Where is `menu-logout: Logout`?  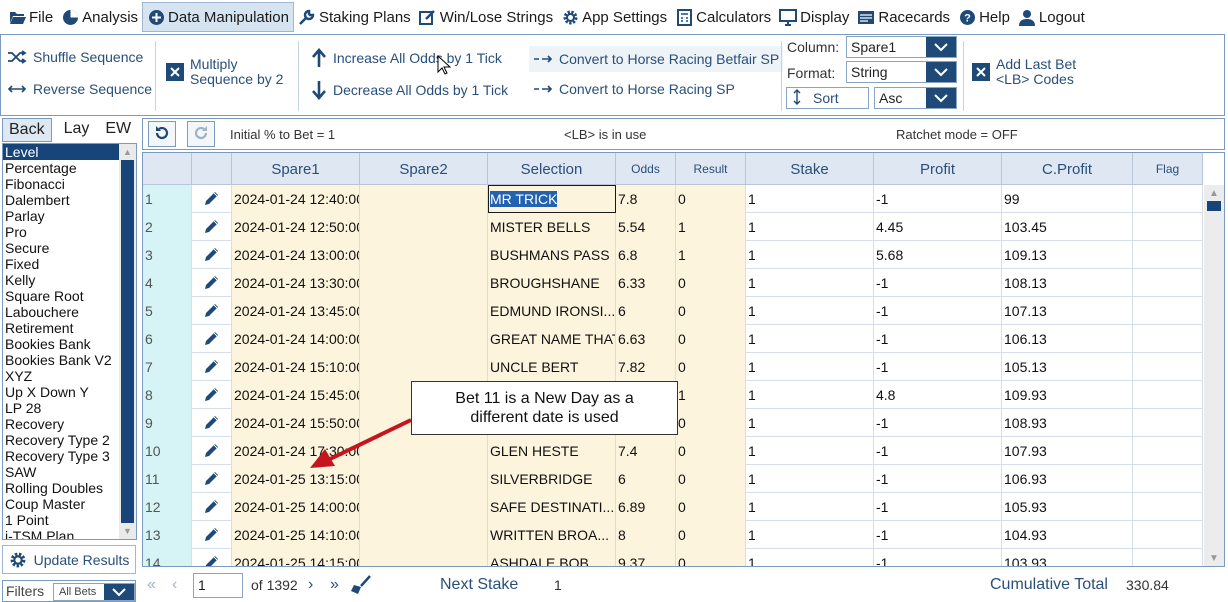
menu-logout: Logout is located at coordinates (1051, 17).